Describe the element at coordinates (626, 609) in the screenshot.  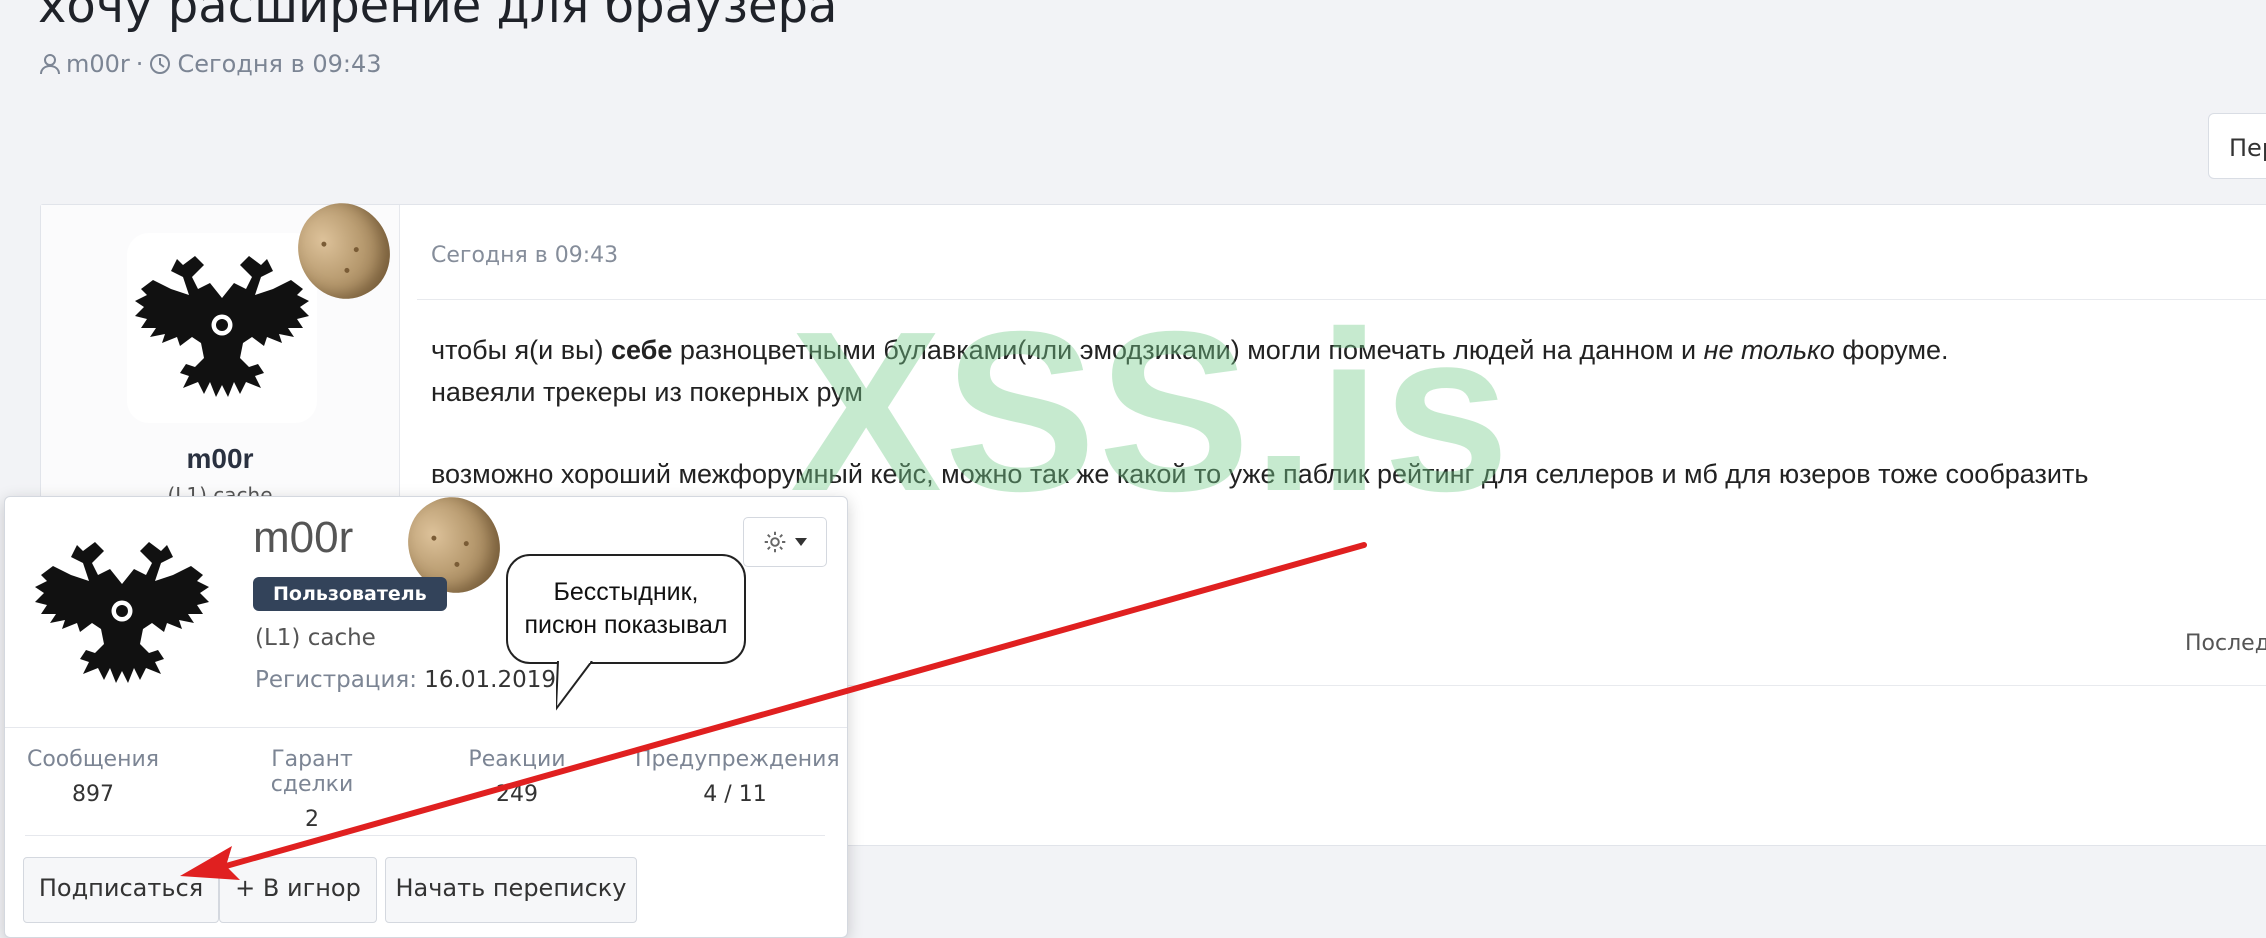
I see `speech-bubble: Бесстыдник, писюн показывал` at that location.